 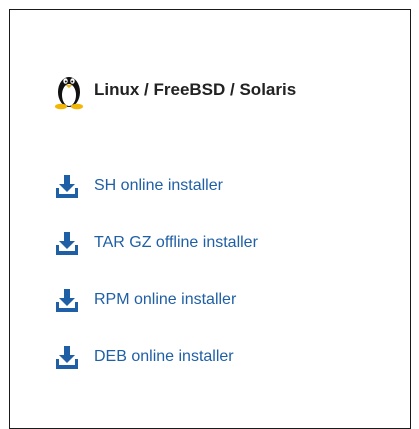 I want to click on download-label: RPM online installer, so click(x=165, y=299).